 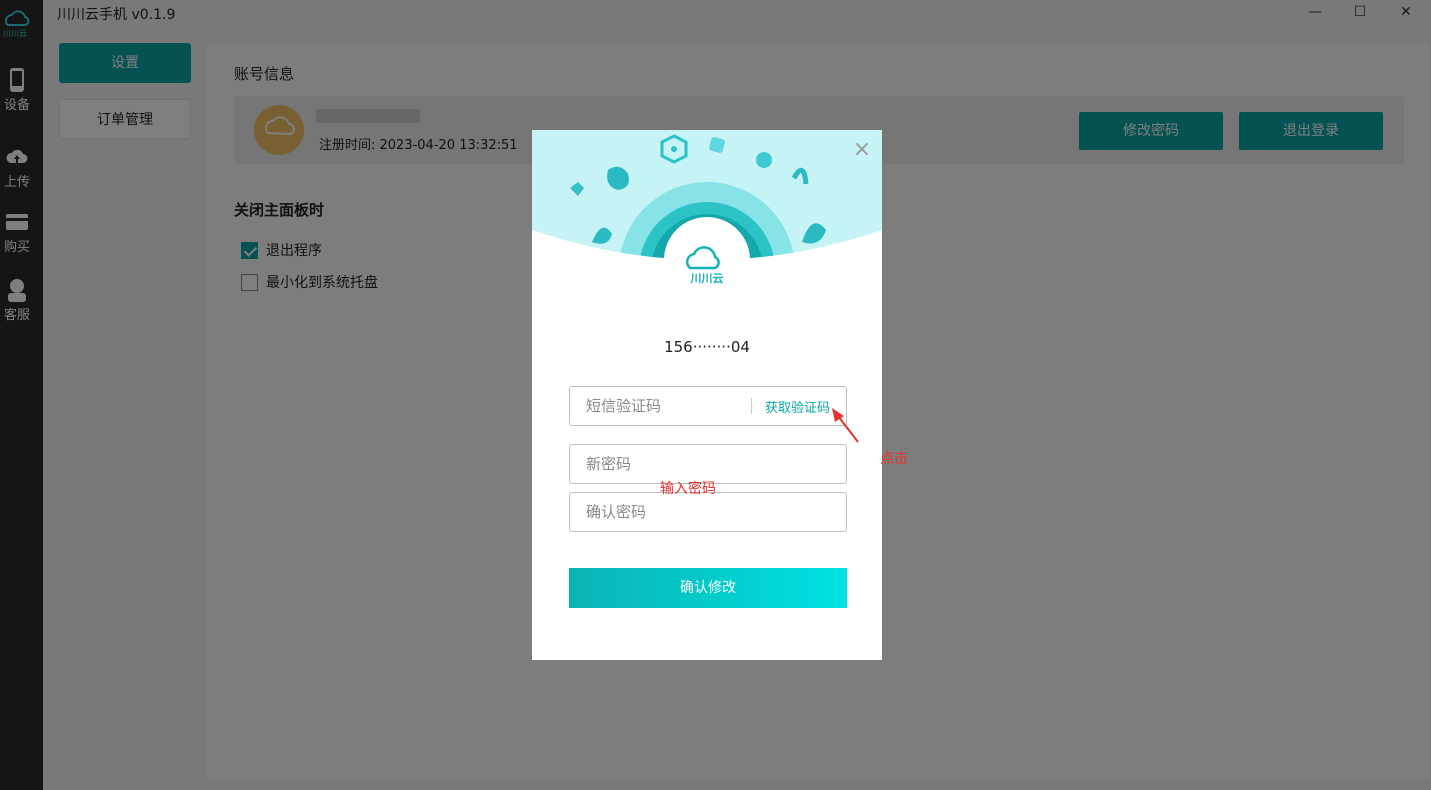 I want to click on sms-code-field: 获取验证码, so click(x=708, y=406).